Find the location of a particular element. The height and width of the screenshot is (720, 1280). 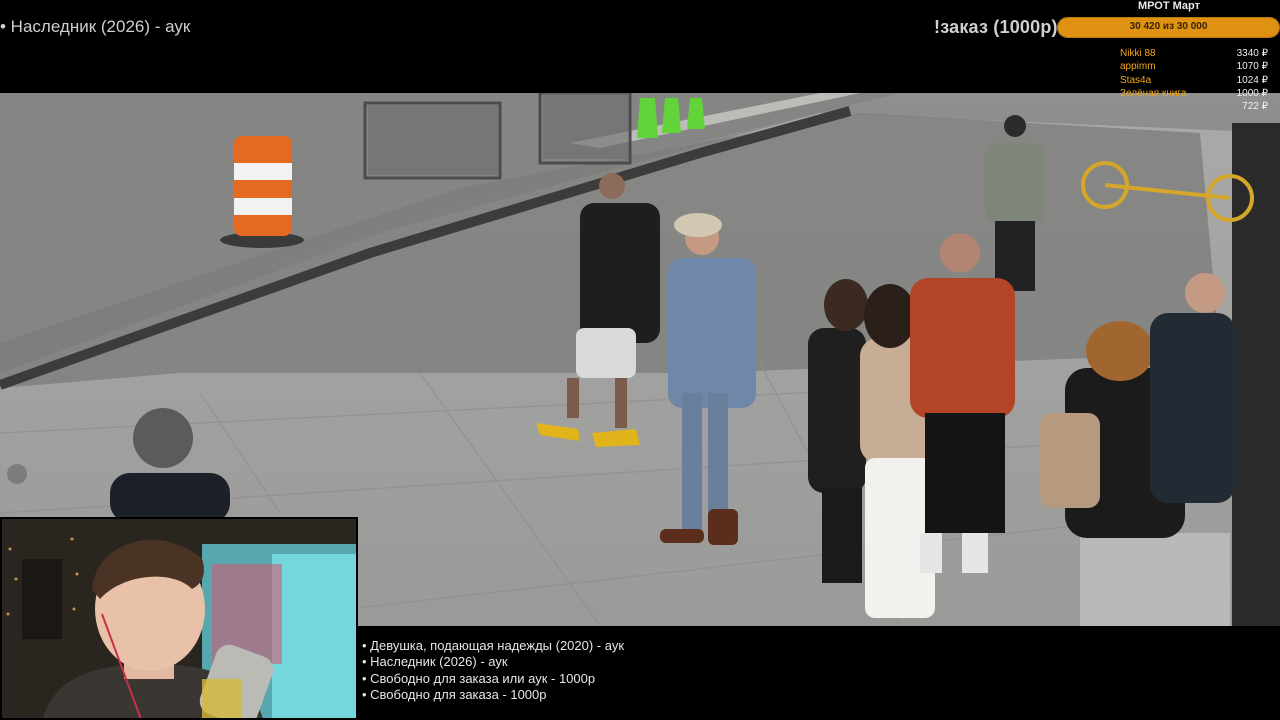

goal-progress-text: 30 420 из 30 000 is located at coordinates (1168, 26).